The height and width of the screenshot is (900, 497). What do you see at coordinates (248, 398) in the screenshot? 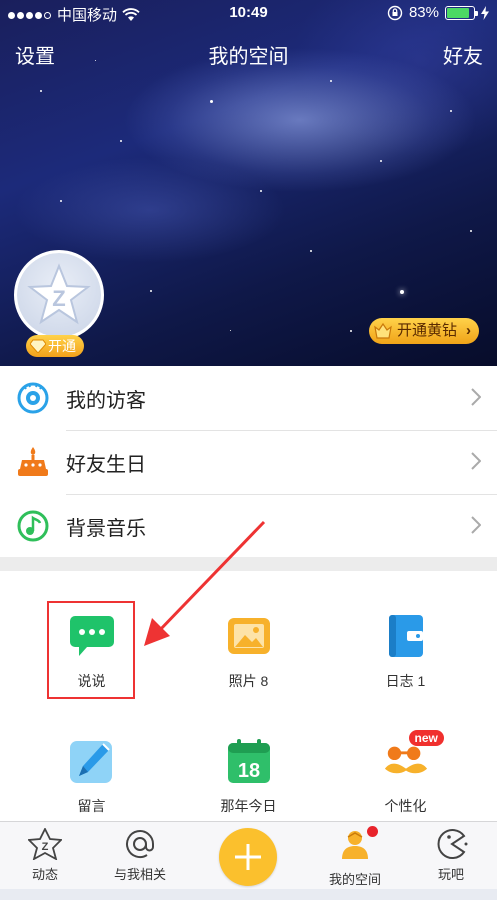
I see `list-item-visitors: 我的访客` at bounding box center [248, 398].